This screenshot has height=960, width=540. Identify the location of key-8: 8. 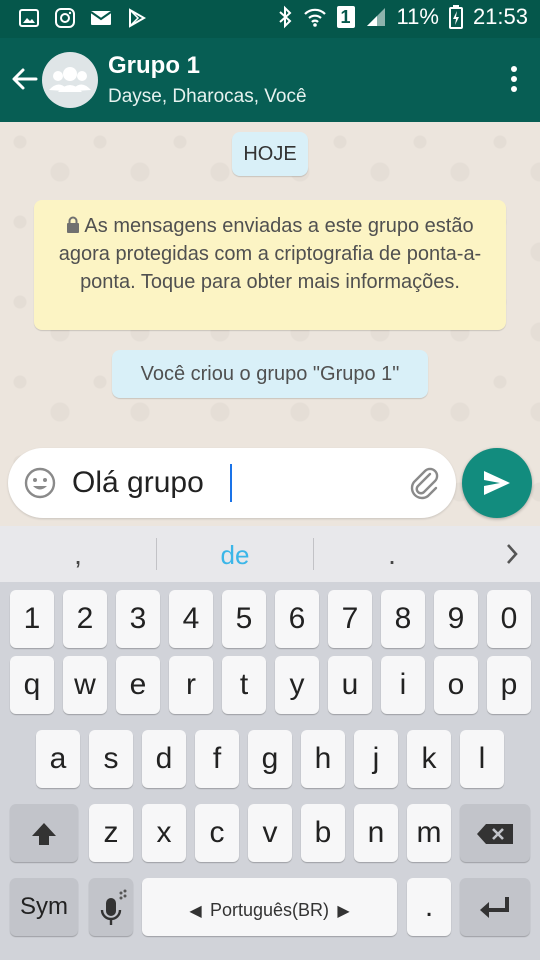
(403, 619).